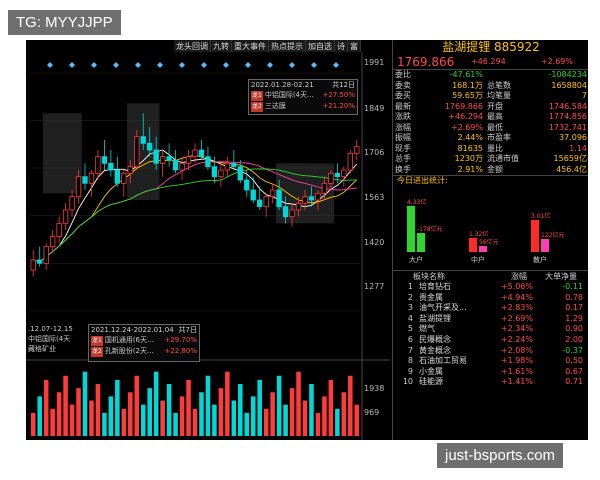  Describe the element at coordinates (574, 308) in the screenshot. I see `sector-net: 0.17` at that location.